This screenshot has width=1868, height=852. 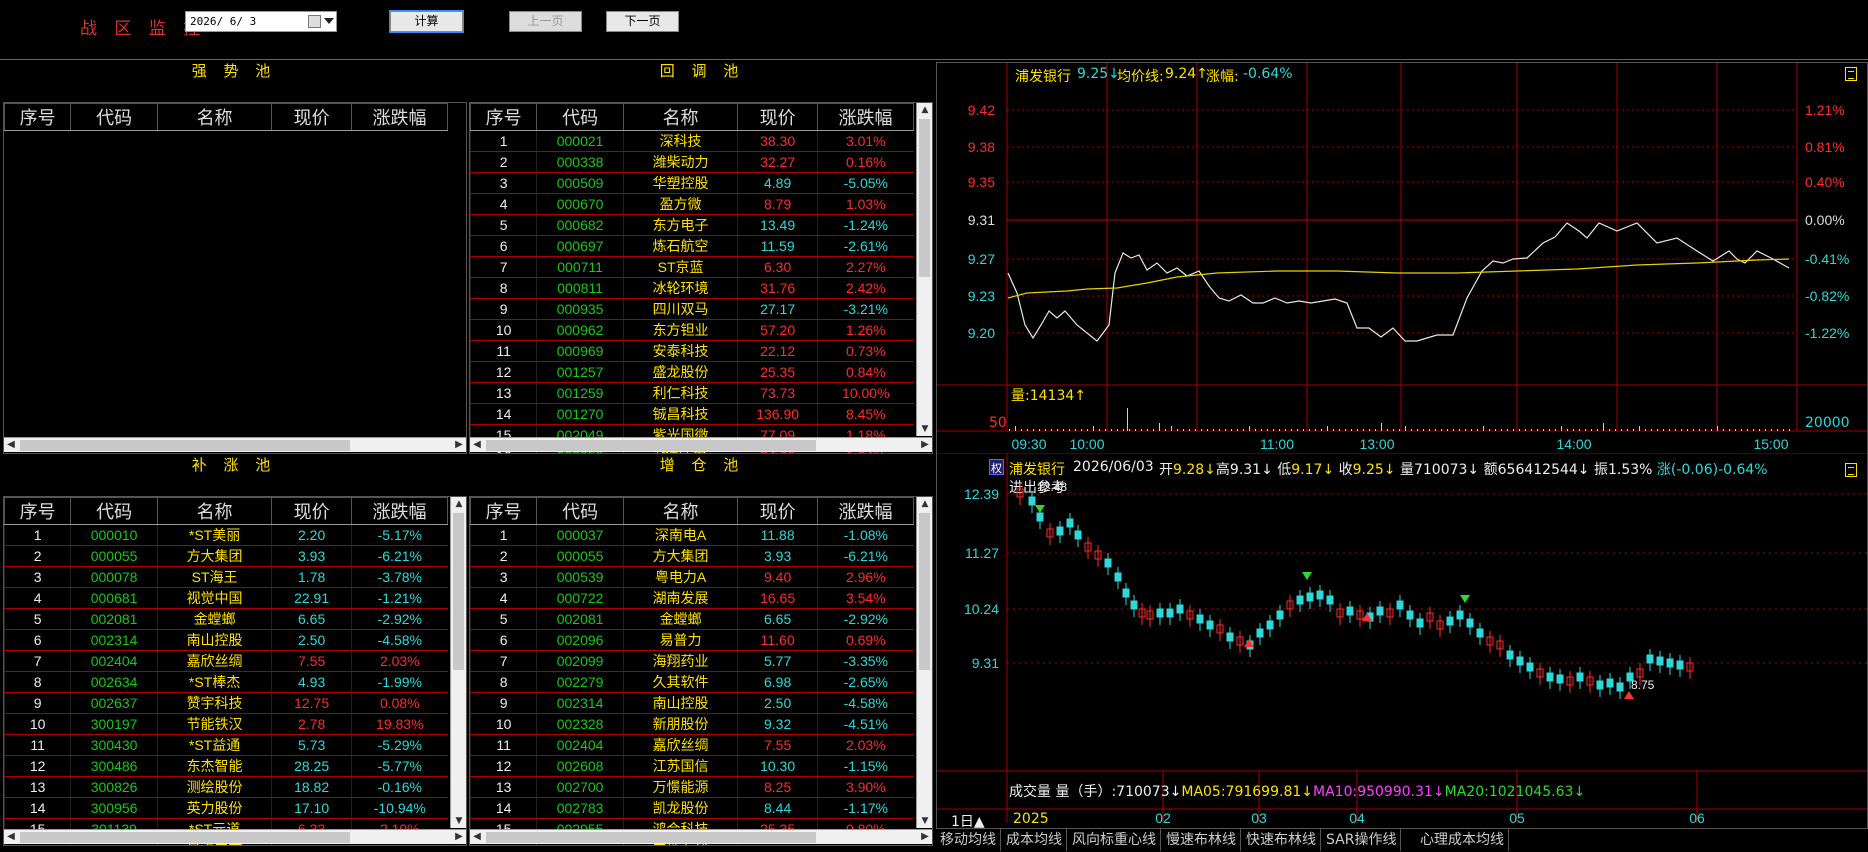 What do you see at coordinates (329, 21) in the screenshot?
I see `chevron-down-icon` at bounding box center [329, 21].